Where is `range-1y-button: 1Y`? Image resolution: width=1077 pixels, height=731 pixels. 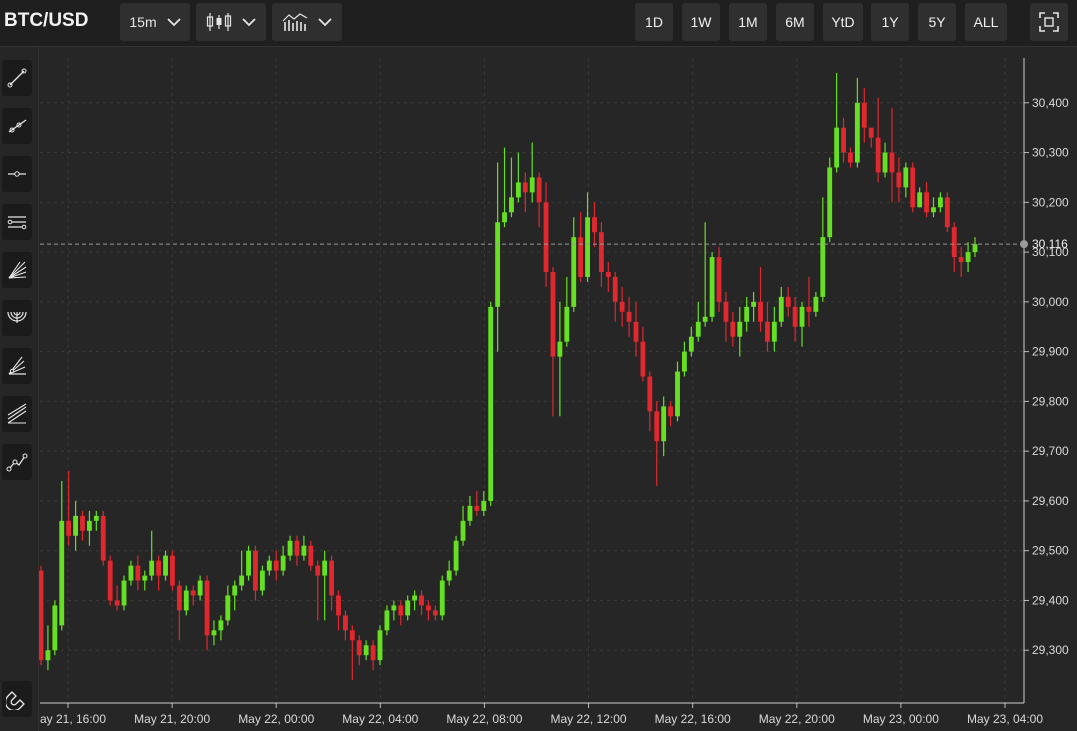 range-1y-button: 1Y is located at coordinates (890, 22).